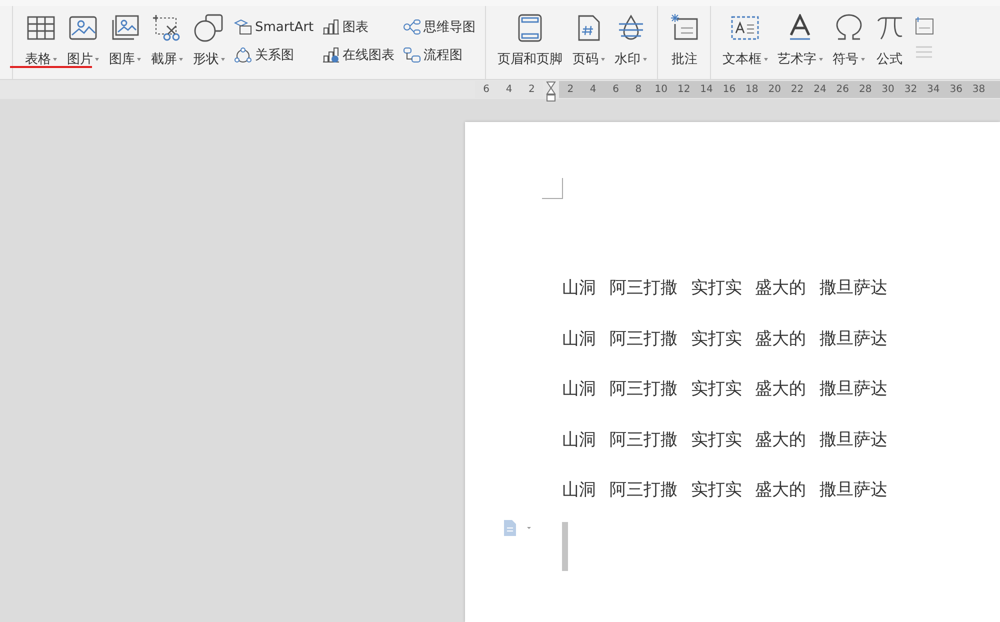 The width and height of the screenshot is (1000, 622). Describe the element at coordinates (661, 89) in the screenshot. I see `ruler-label: 10` at that location.